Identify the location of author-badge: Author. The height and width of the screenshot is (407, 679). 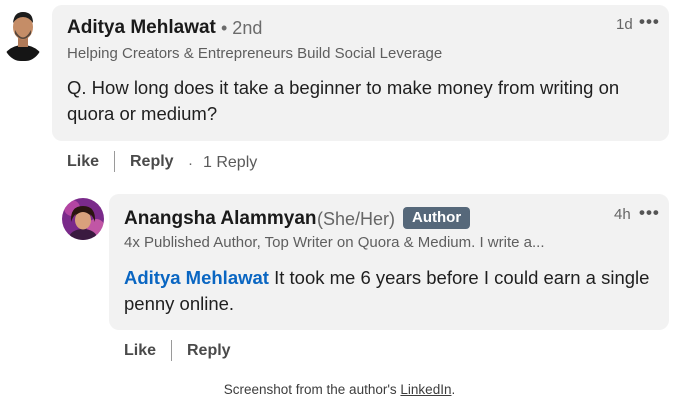
(437, 218).